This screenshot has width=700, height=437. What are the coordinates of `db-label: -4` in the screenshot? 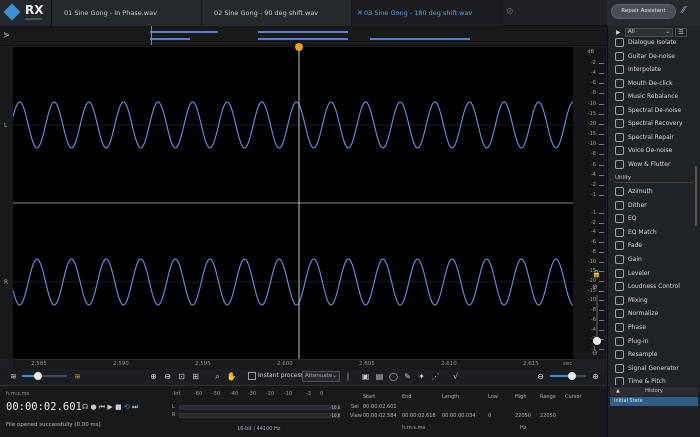 It's located at (593, 232).